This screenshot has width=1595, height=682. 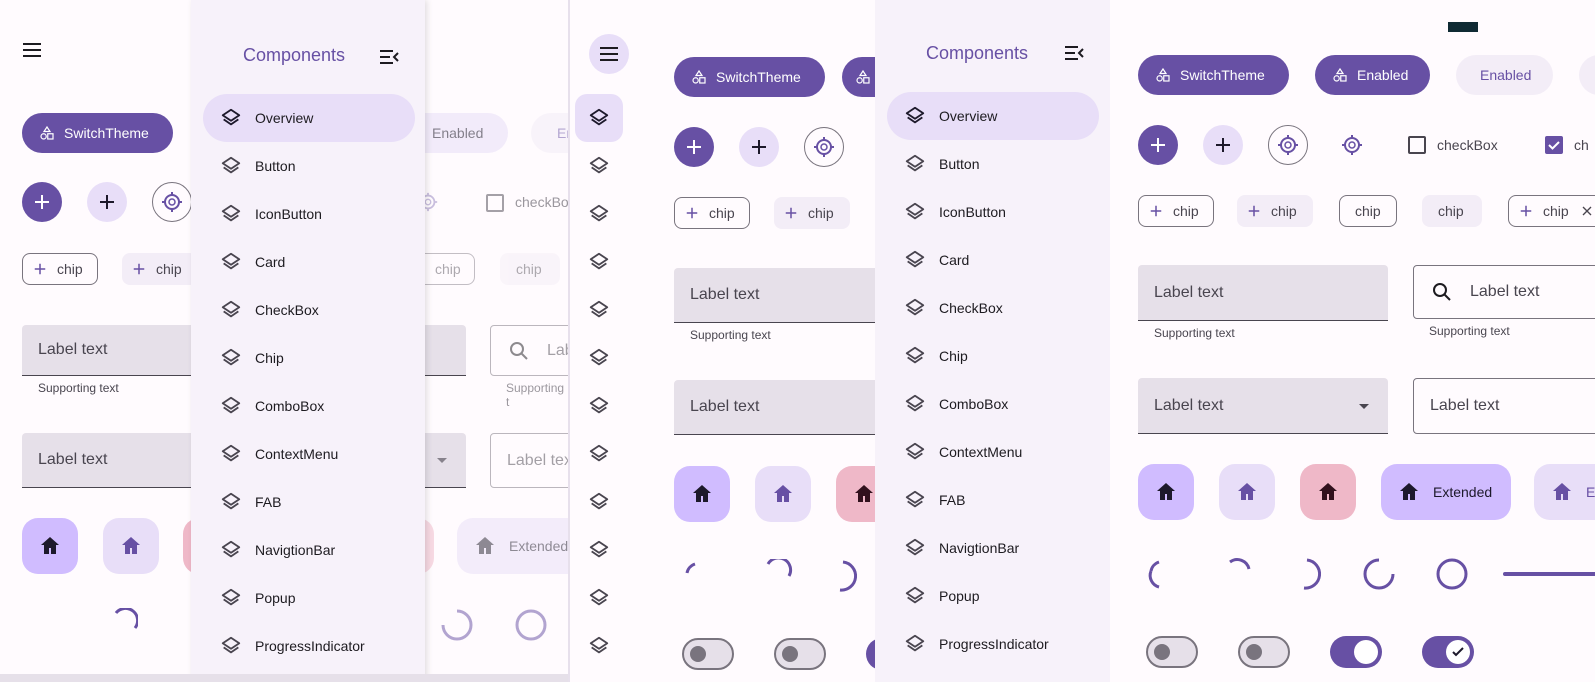 What do you see at coordinates (1352, 145) in the screenshot?
I see `icon-button-standard` at bounding box center [1352, 145].